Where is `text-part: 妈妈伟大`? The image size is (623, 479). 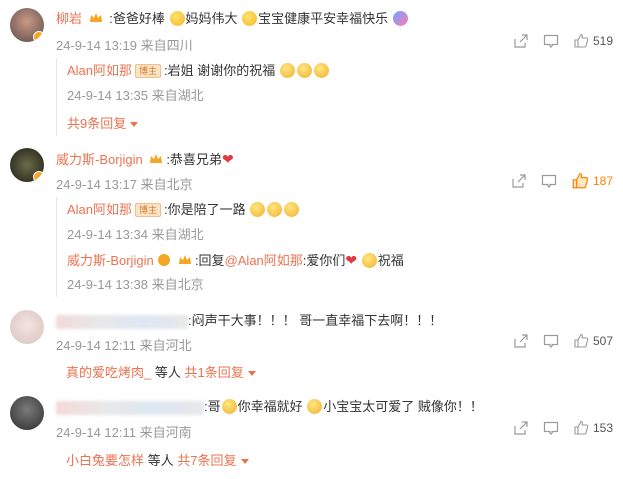
text-part: 妈妈伟大 is located at coordinates (211, 18).